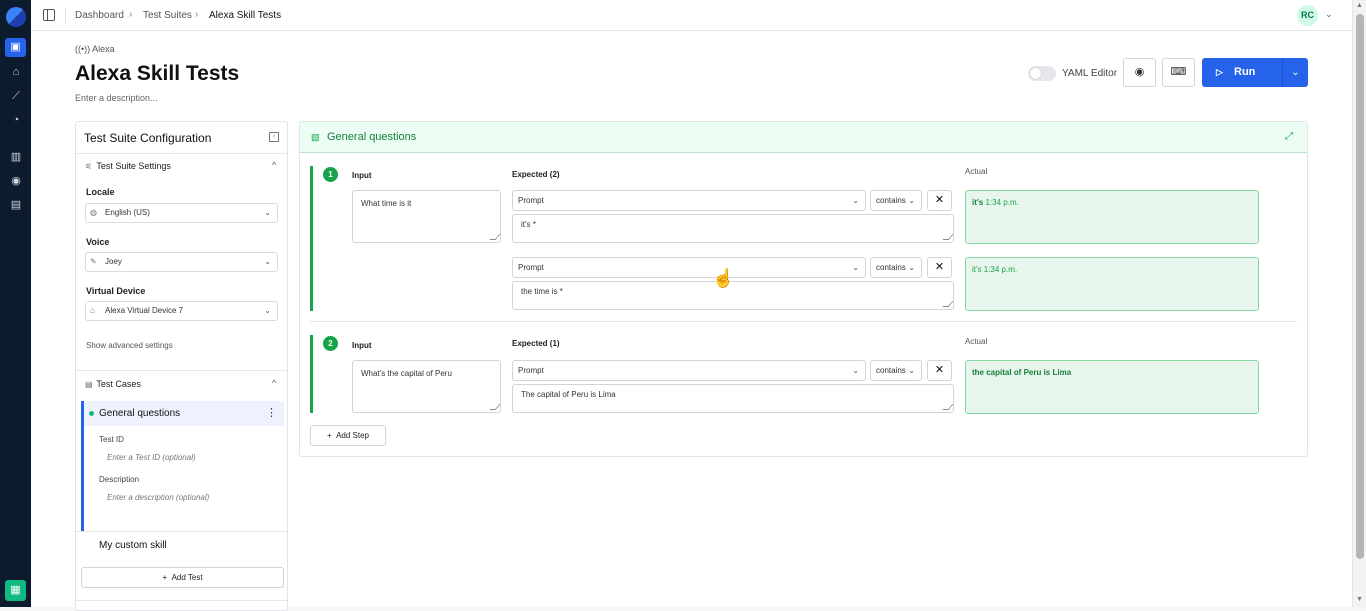  Describe the element at coordinates (16, 120) in the screenshot. I see `gauge-icon: ◔` at that location.